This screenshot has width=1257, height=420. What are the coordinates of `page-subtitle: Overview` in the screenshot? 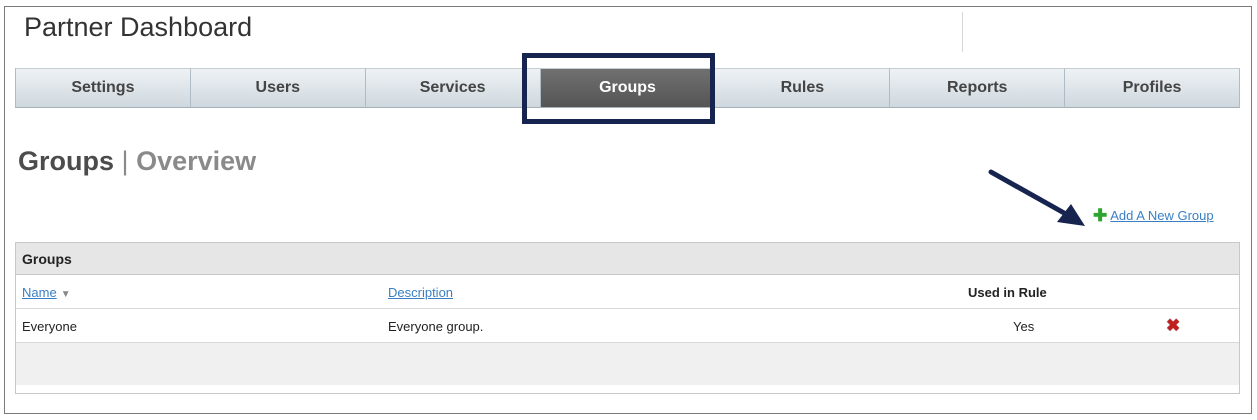 It's located at (196, 161).